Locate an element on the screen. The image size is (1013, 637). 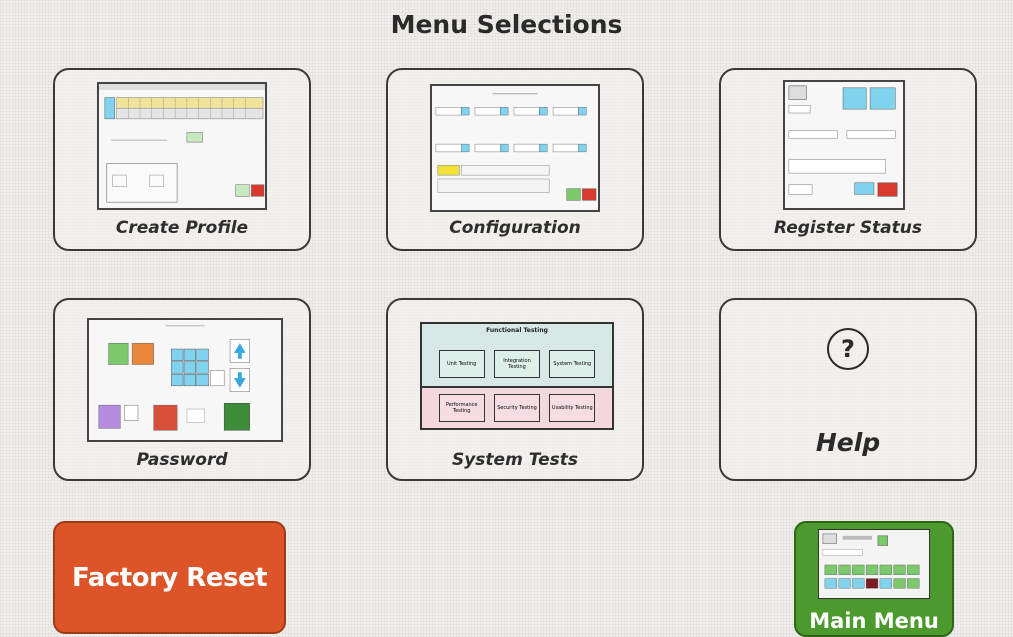
configuration-screen-thumbnail is located at coordinates (515, 148).